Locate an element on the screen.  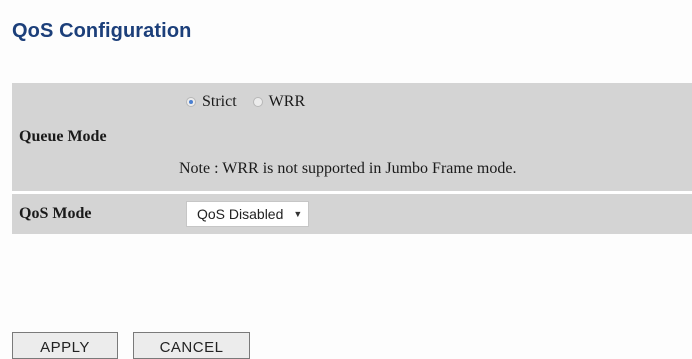
cancel-button: CANCEL is located at coordinates (191, 345).